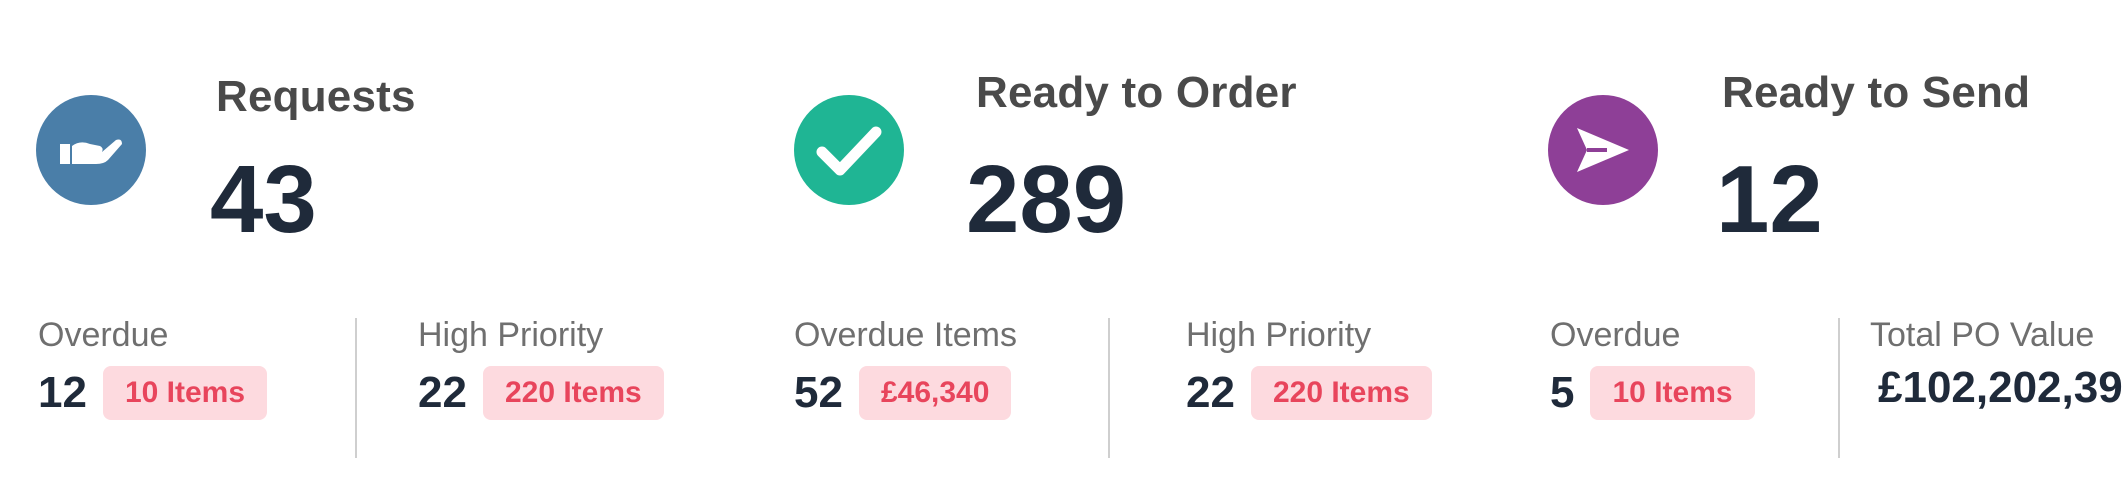  I want to click on ready-to-order-title: Ready to Order, so click(1136, 92).